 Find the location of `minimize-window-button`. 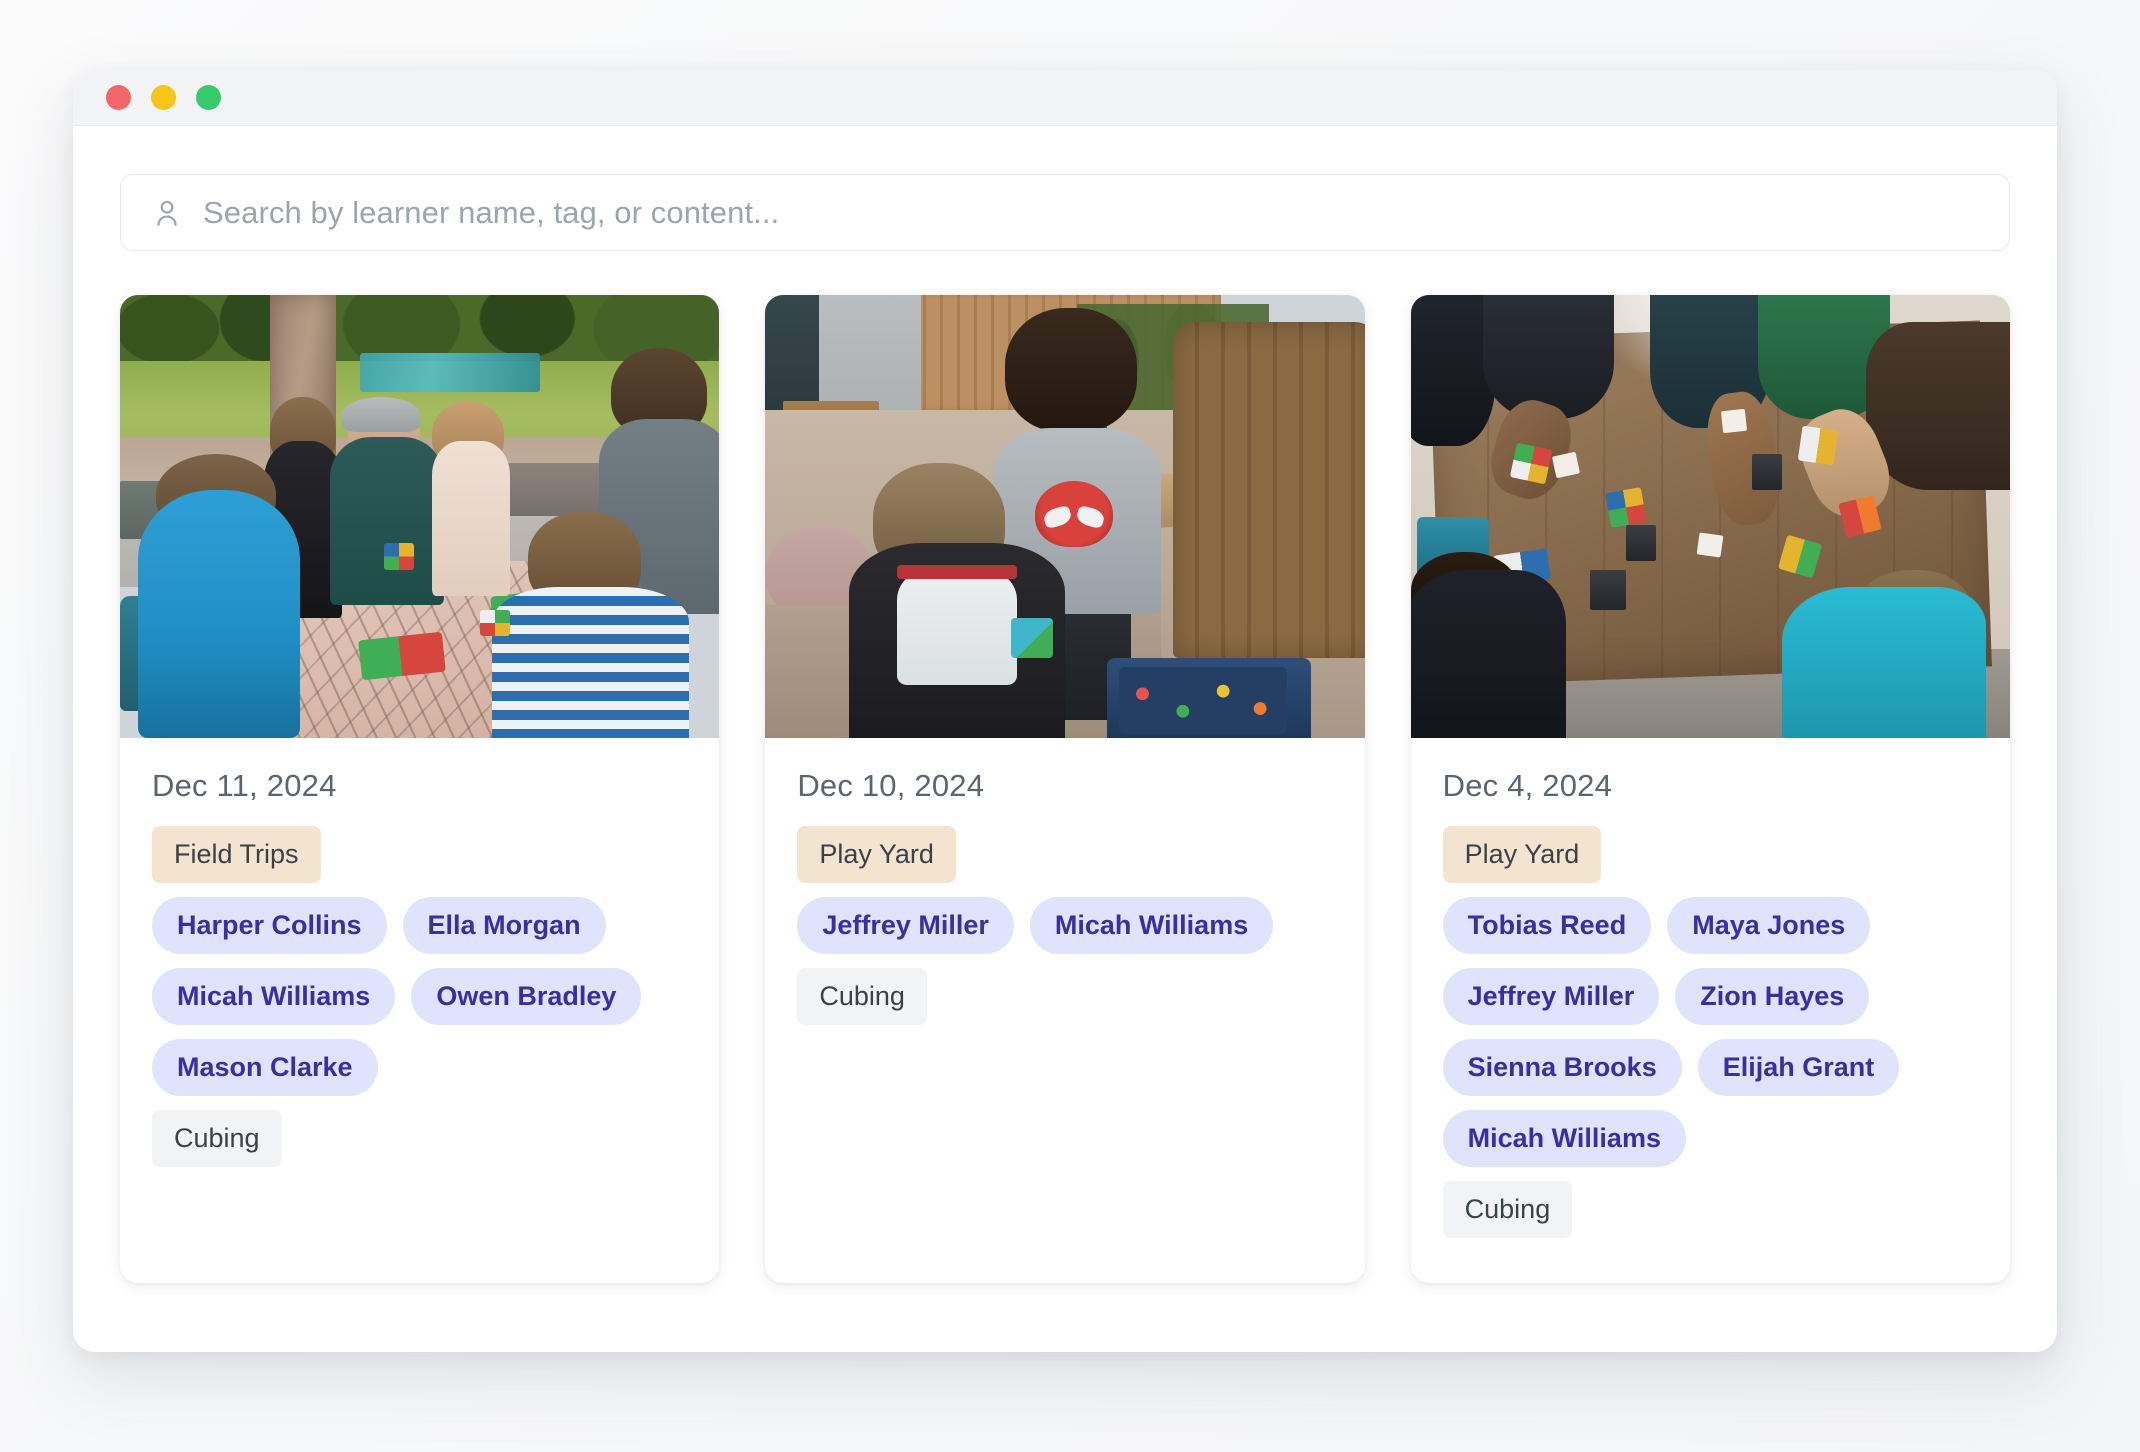

minimize-window-button is located at coordinates (163, 97).